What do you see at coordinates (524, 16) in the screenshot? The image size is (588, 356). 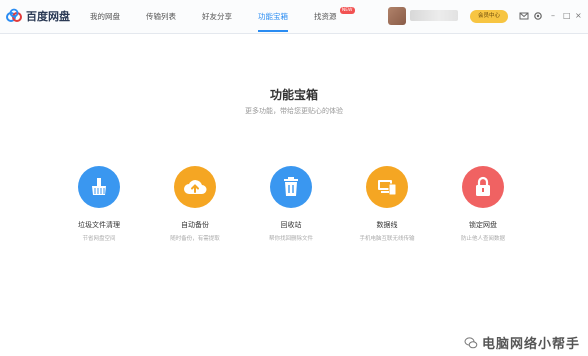 I see `mail-icon` at bounding box center [524, 16].